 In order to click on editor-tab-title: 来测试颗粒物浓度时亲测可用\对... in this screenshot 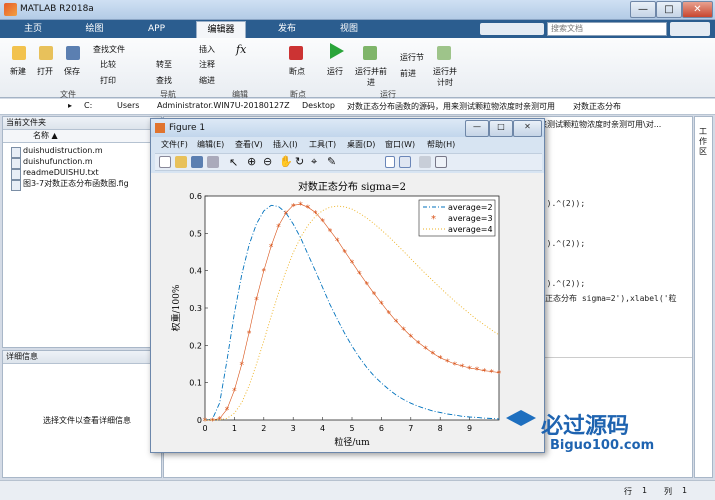, I will do `click(600, 124)`.